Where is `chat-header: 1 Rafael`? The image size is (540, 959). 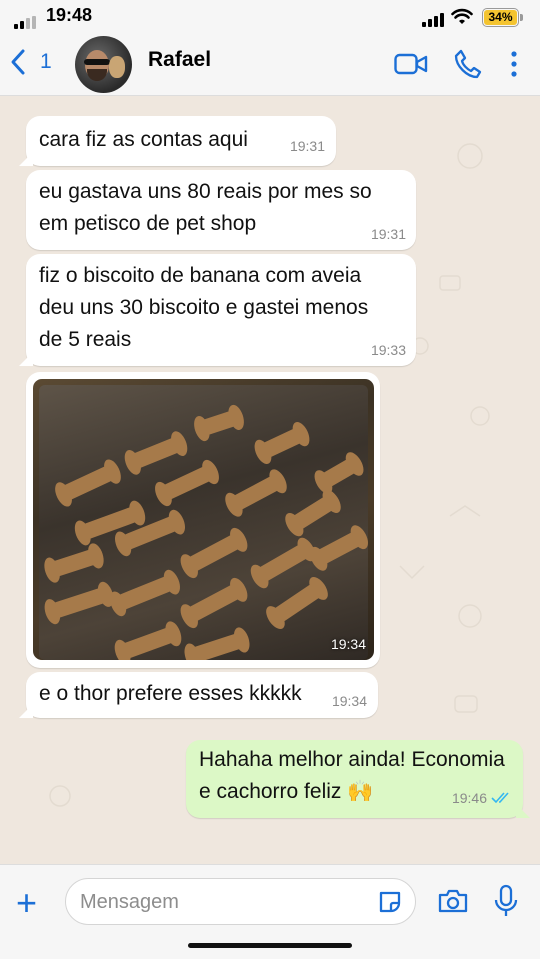
chat-header: 1 Rafael is located at coordinates (270, 65).